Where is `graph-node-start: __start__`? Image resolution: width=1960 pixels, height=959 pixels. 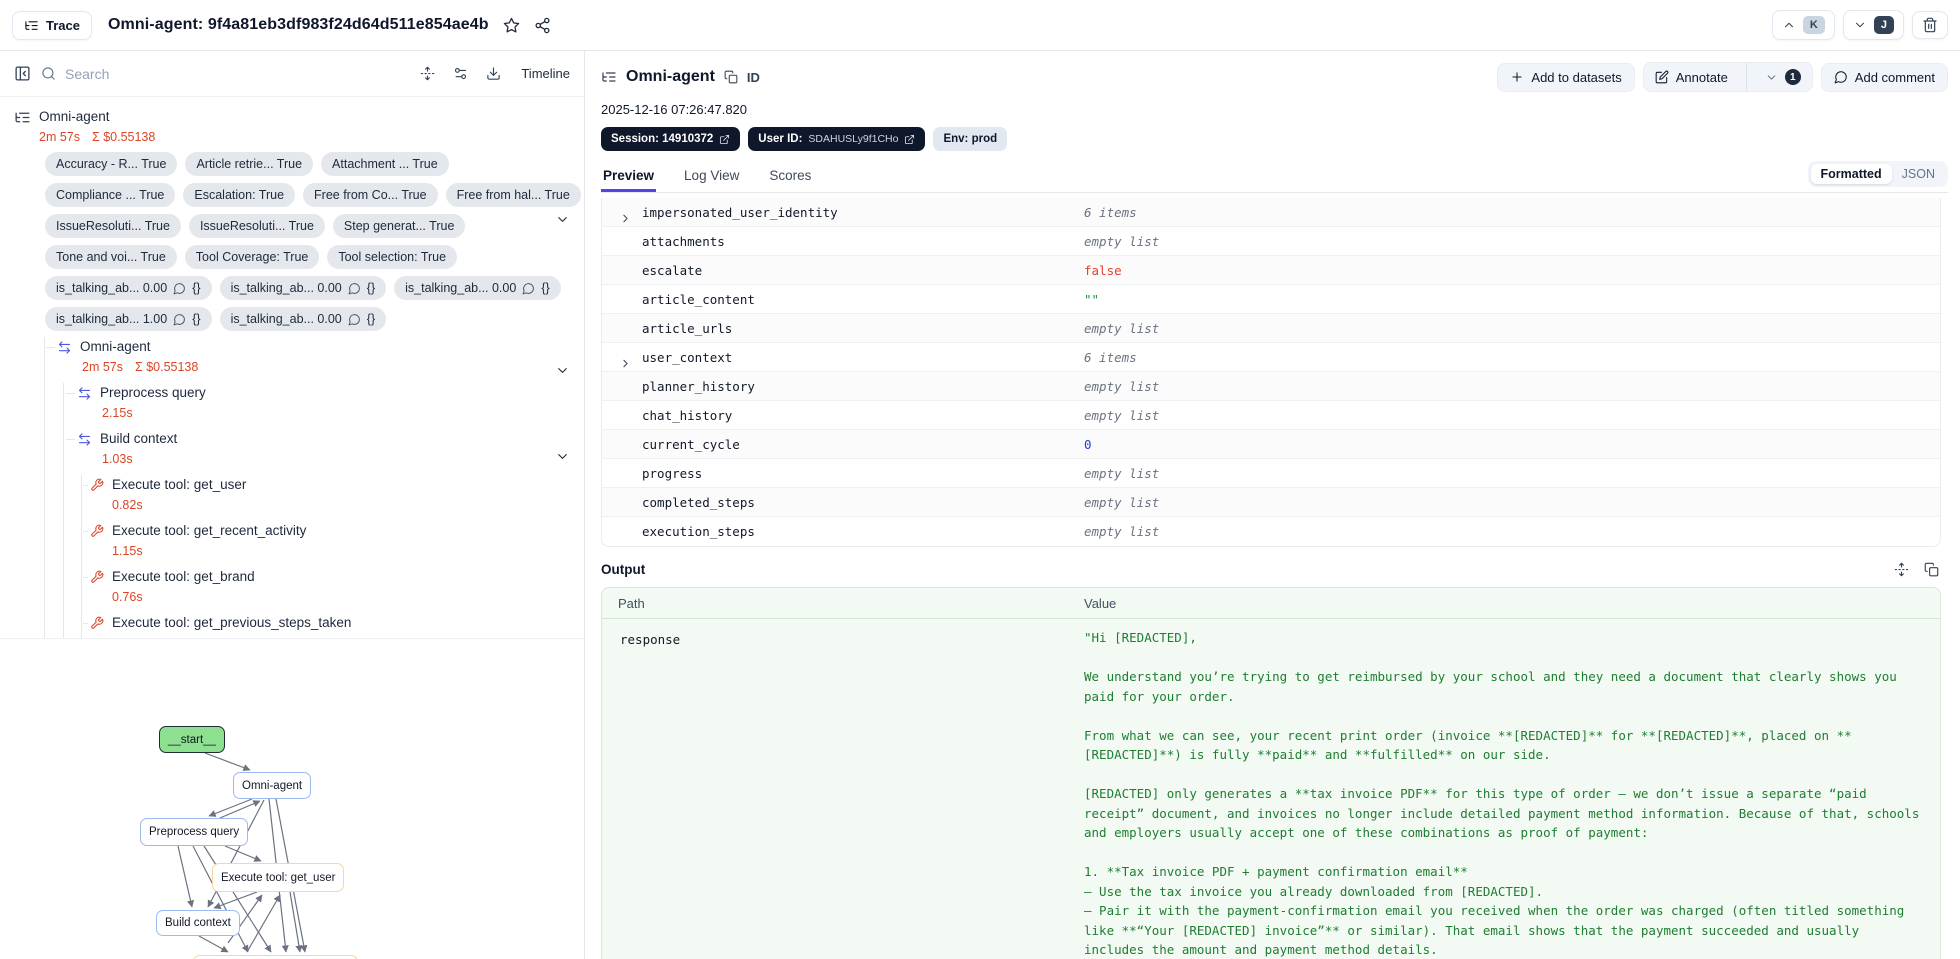
graph-node-start: __start__ is located at coordinates (192, 739).